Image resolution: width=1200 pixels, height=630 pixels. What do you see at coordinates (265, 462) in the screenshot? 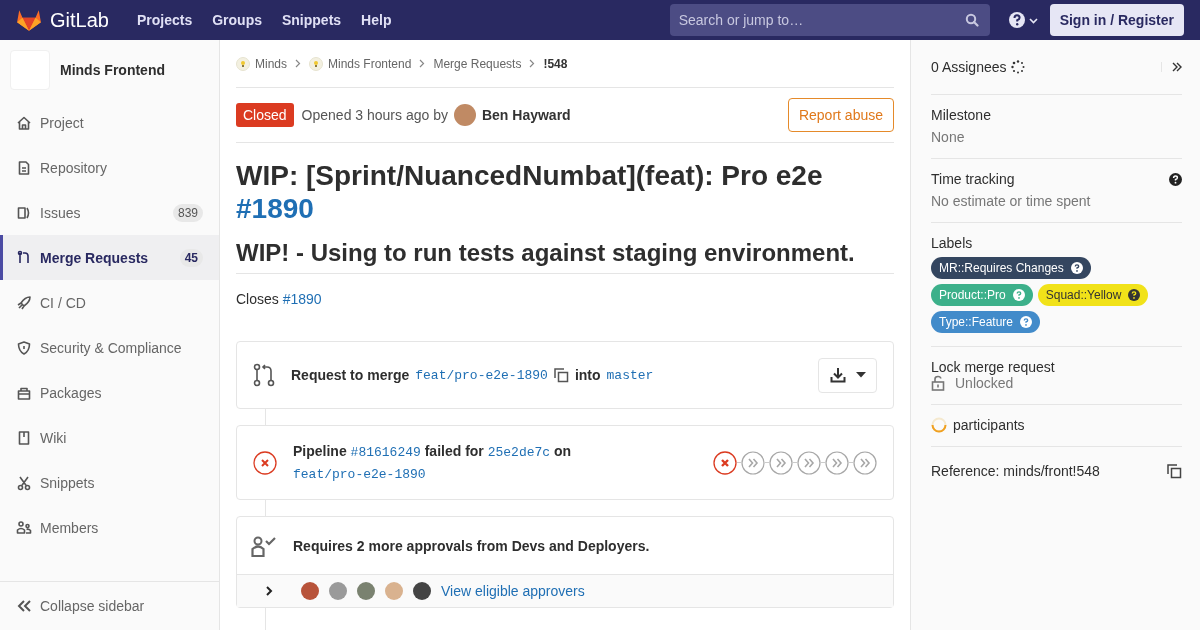
I see `failed-status-icon` at bounding box center [265, 462].